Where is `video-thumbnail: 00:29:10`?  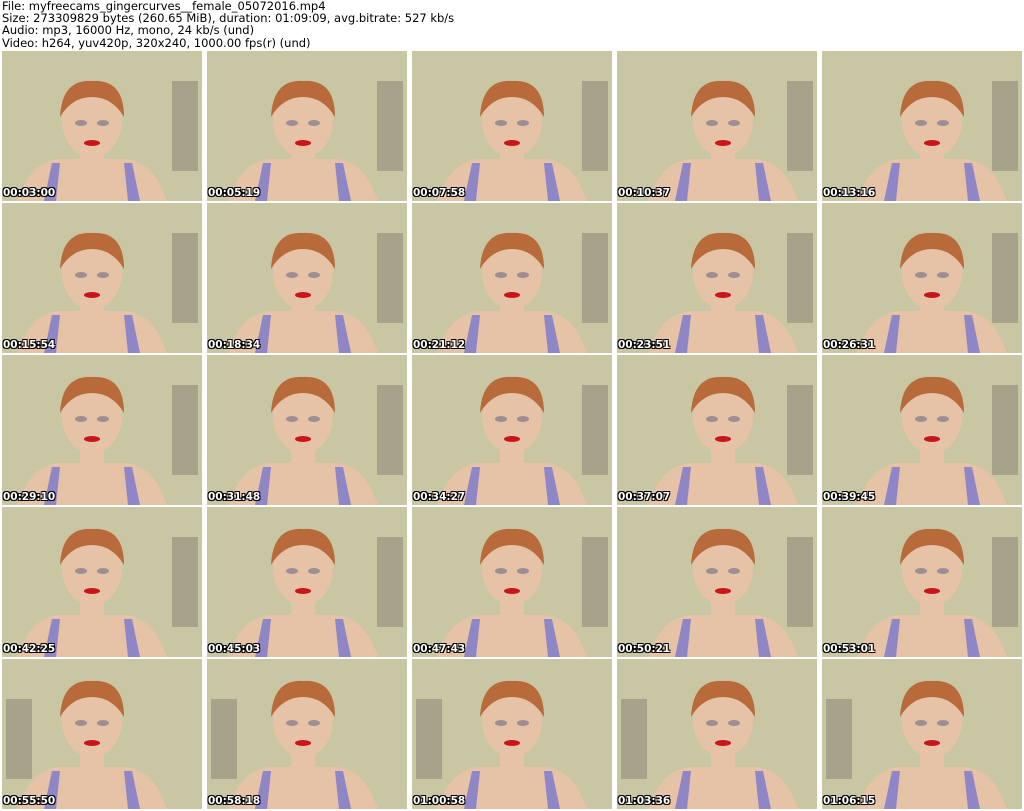
video-thumbnail: 00:29:10 is located at coordinates (102, 430).